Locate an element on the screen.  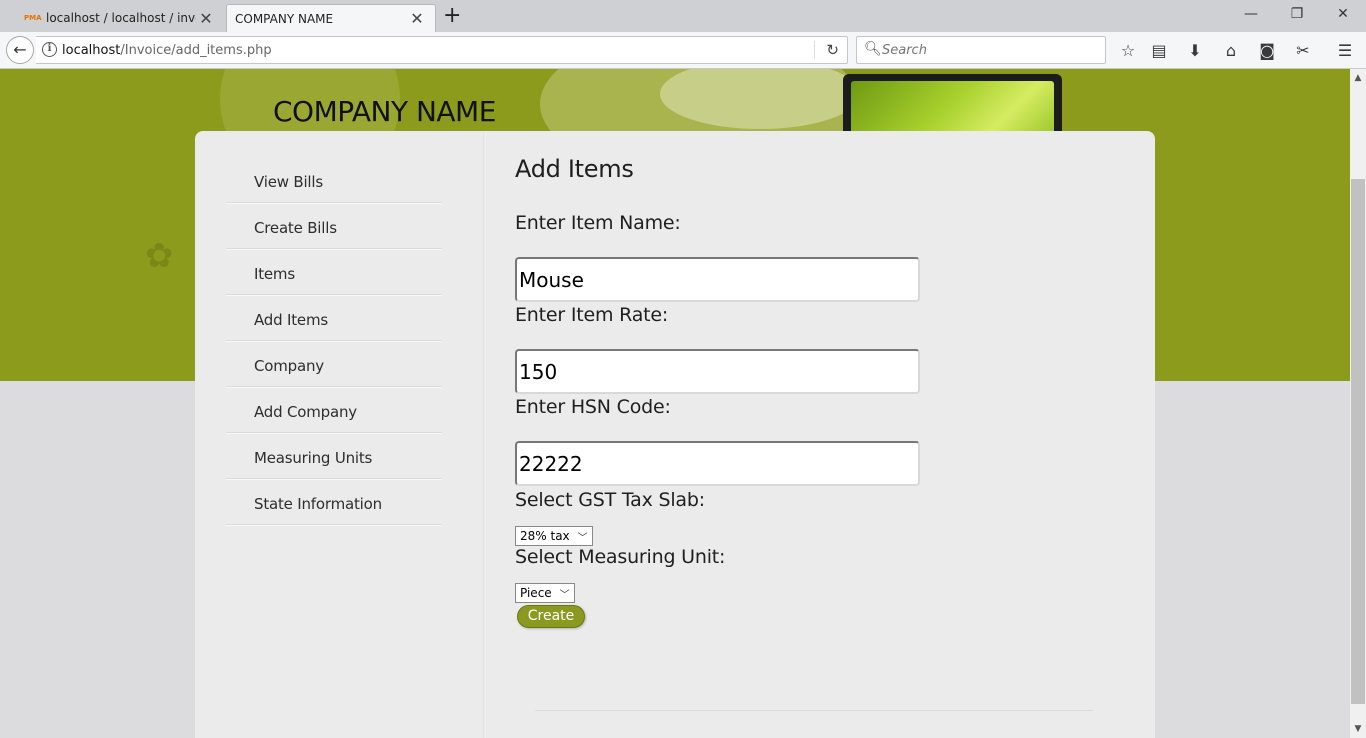
gst-slab-select: 28% tax ﹀ is located at coordinates (554, 536).